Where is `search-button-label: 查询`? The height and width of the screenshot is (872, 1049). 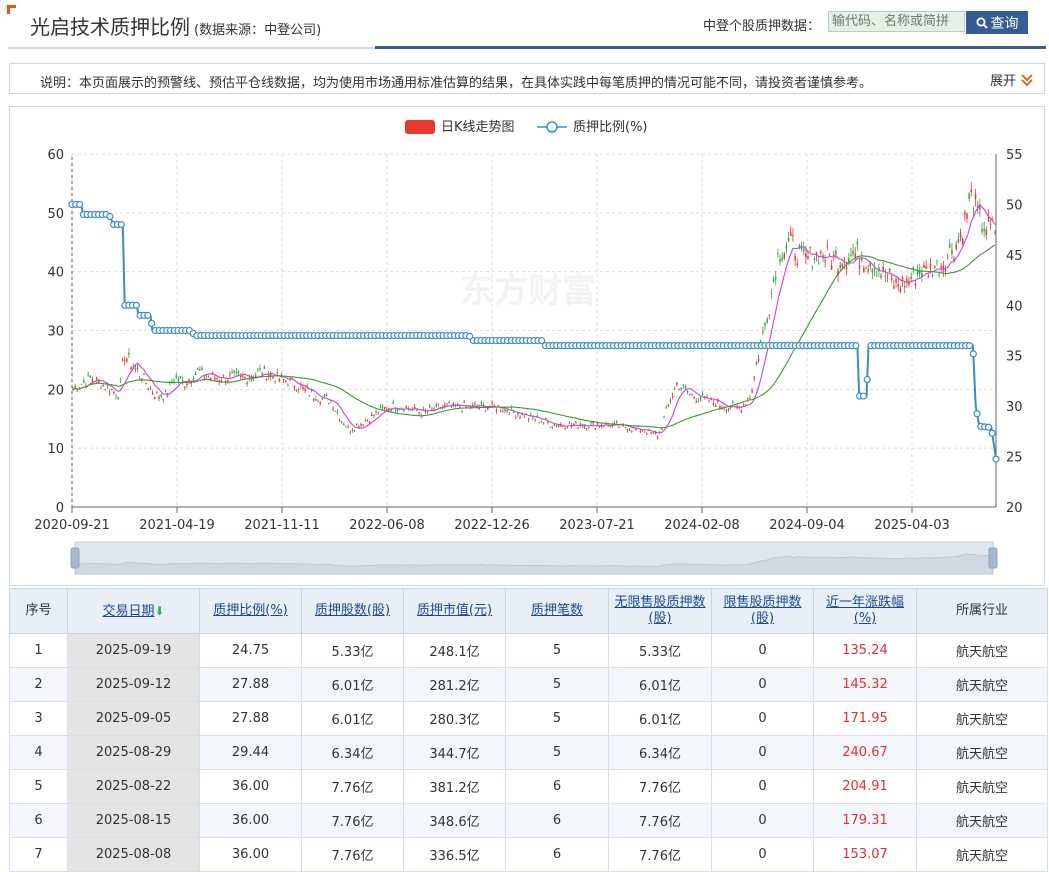 search-button-label: 查询 is located at coordinates (1004, 23).